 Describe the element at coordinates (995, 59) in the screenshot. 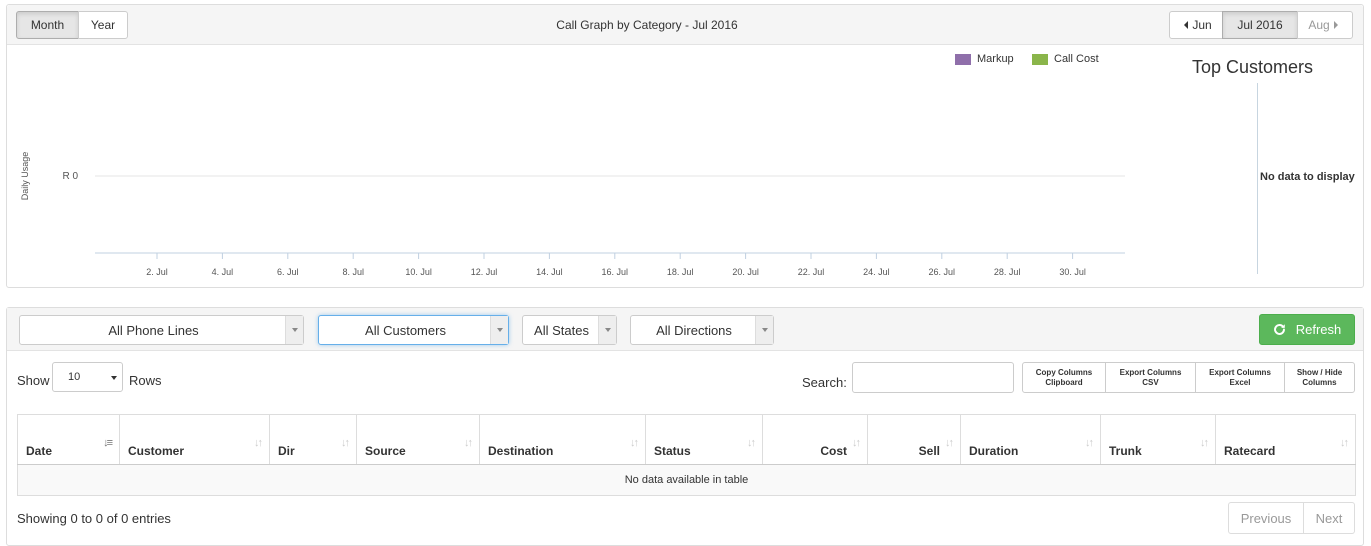

I see `legend-markup-label: Markup` at that location.